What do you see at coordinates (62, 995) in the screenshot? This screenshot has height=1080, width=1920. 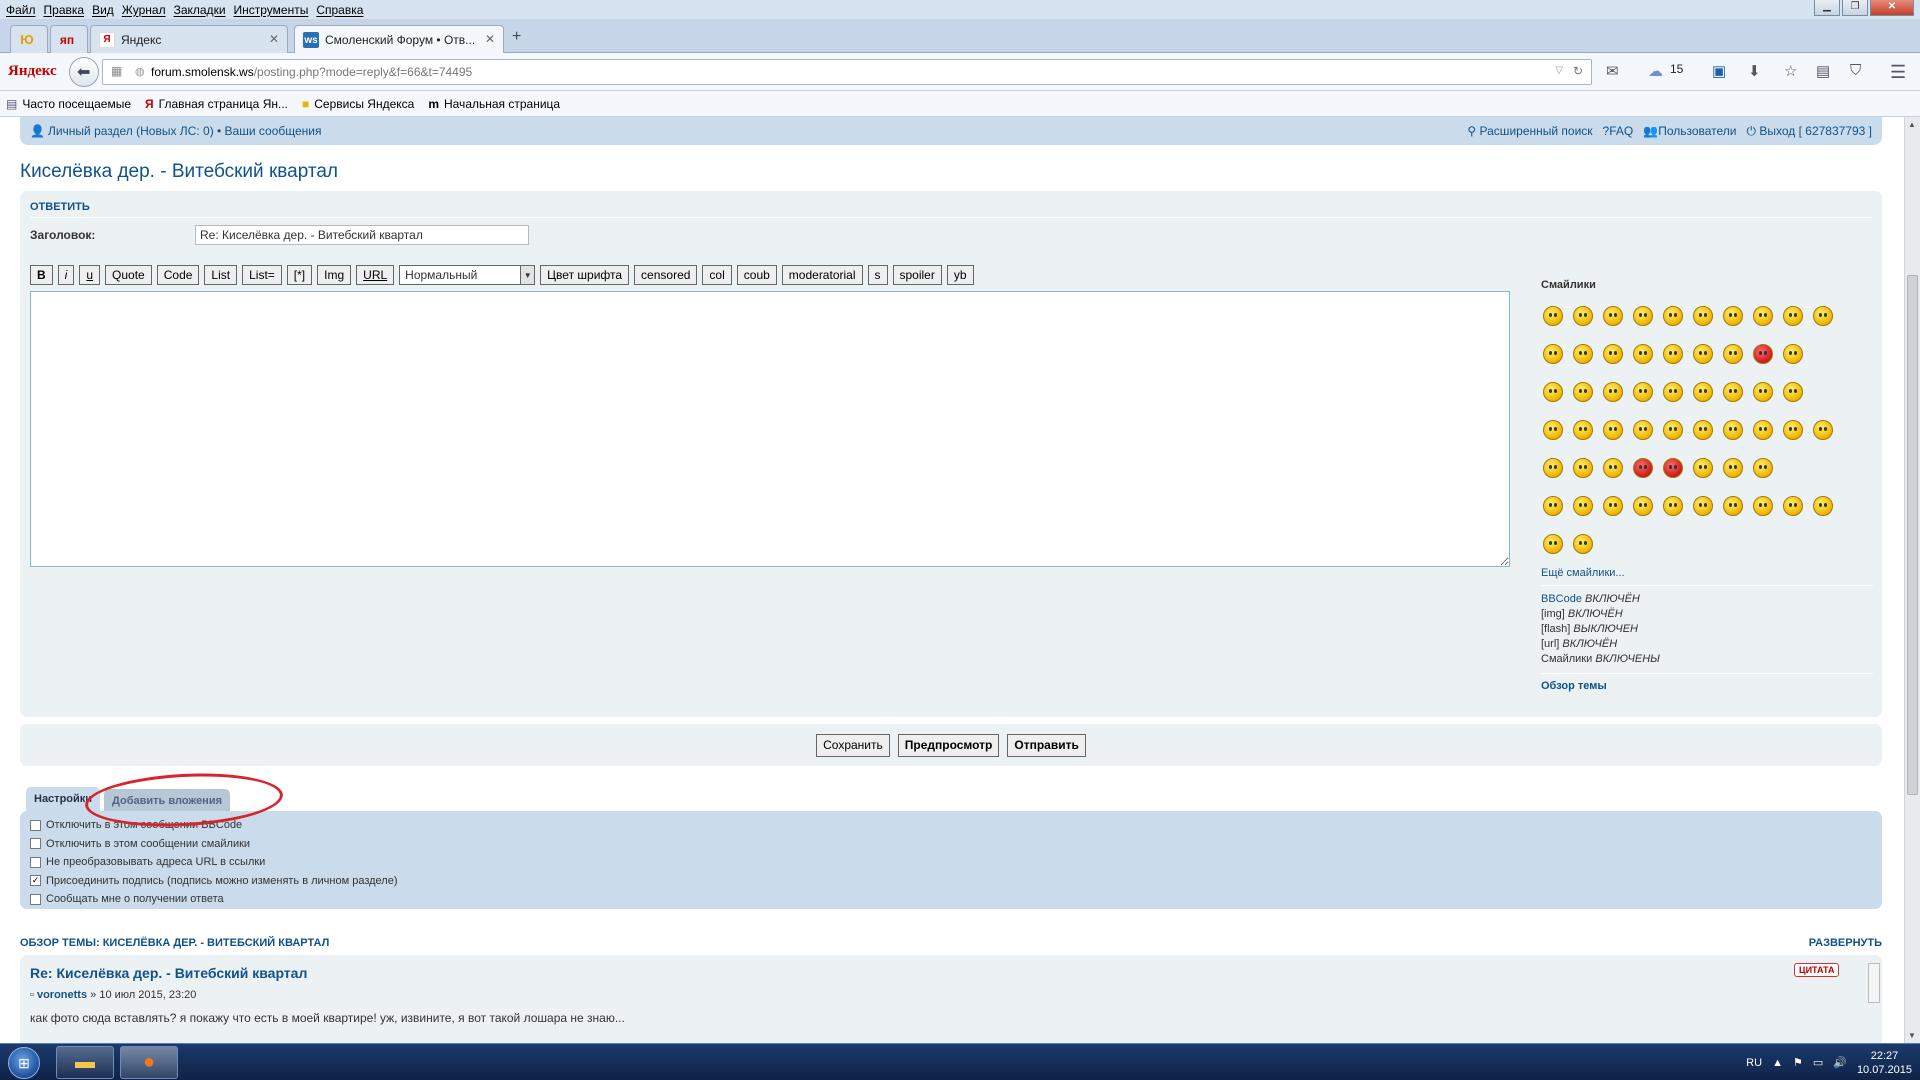 I see `author-link: voronetts` at bounding box center [62, 995].